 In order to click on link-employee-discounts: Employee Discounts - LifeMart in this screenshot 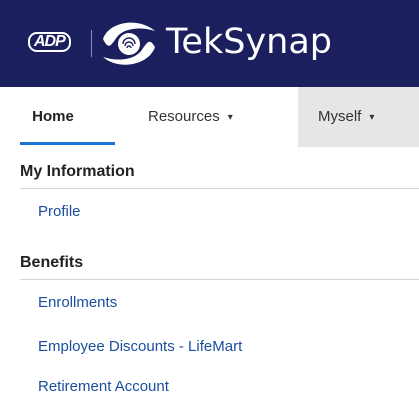, I will do `click(140, 347)`.